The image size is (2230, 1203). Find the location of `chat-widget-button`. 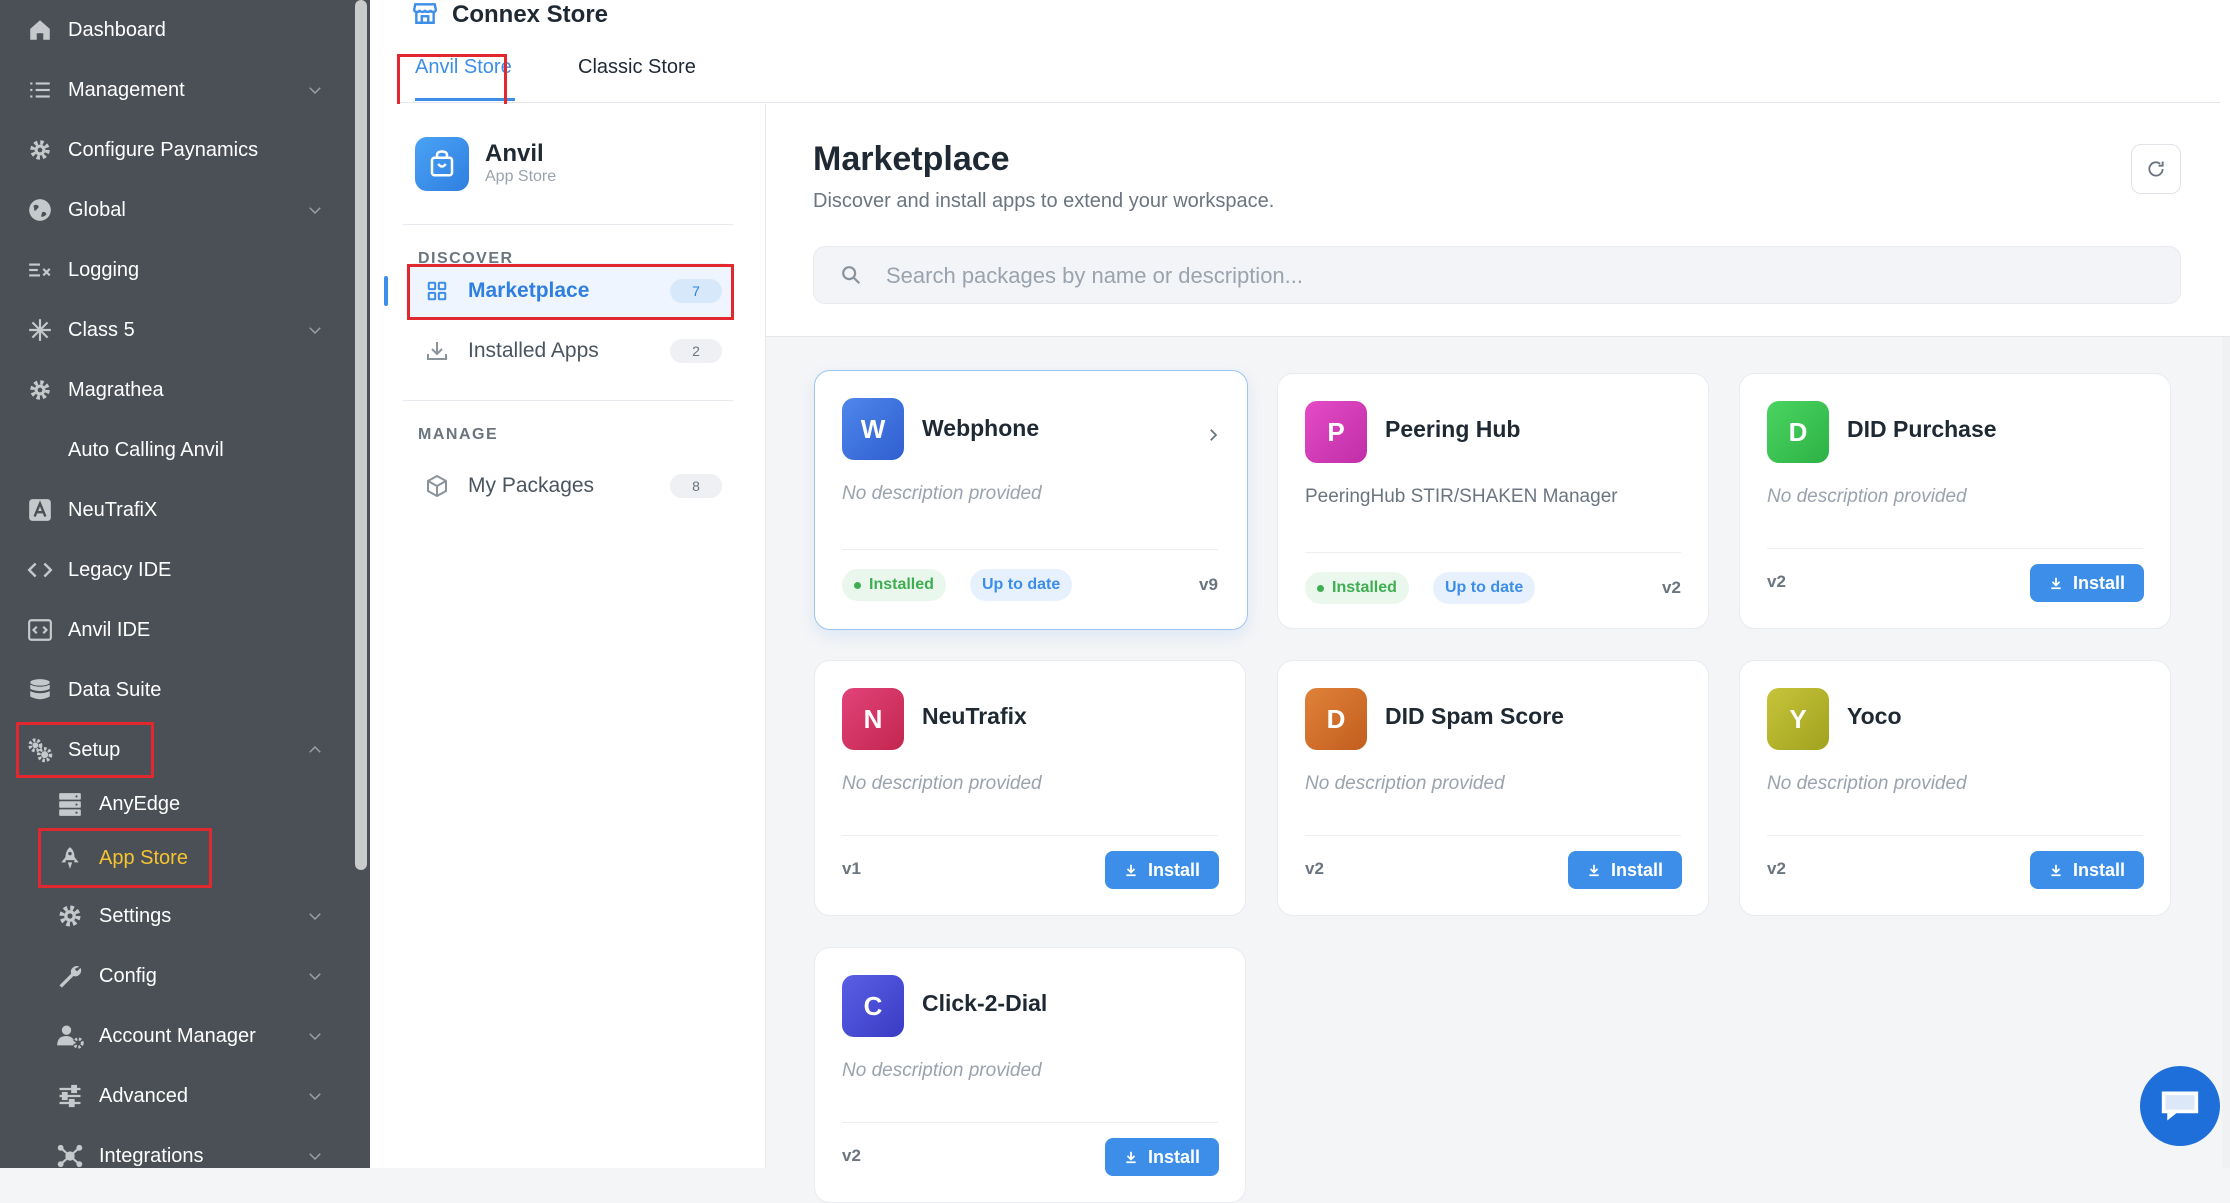

chat-widget-button is located at coordinates (2180, 1106).